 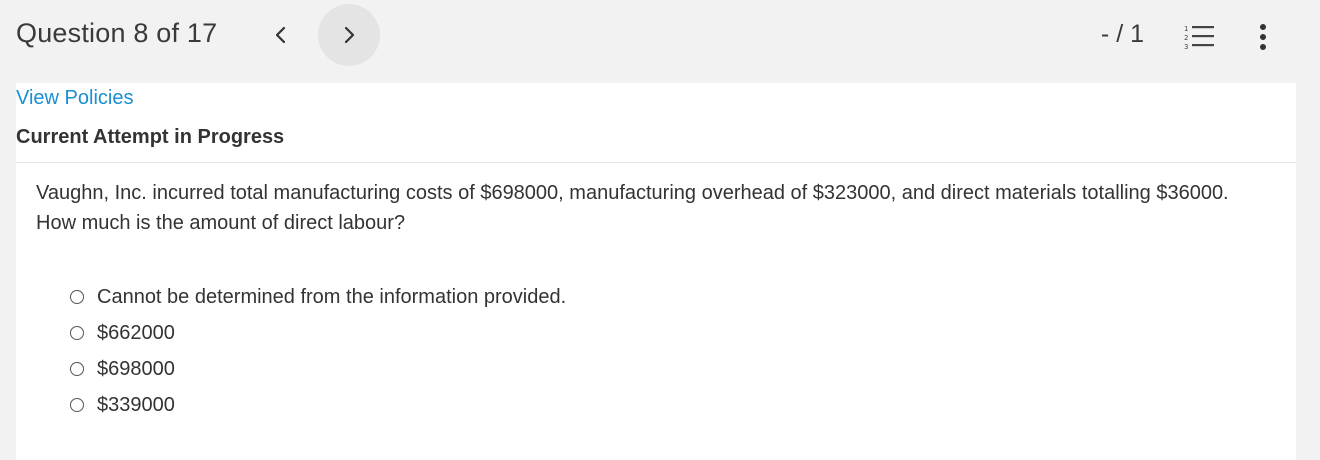 What do you see at coordinates (318, 333) in the screenshot?
I see `answer-option-2: $662000` at bounding box center [318, 333].